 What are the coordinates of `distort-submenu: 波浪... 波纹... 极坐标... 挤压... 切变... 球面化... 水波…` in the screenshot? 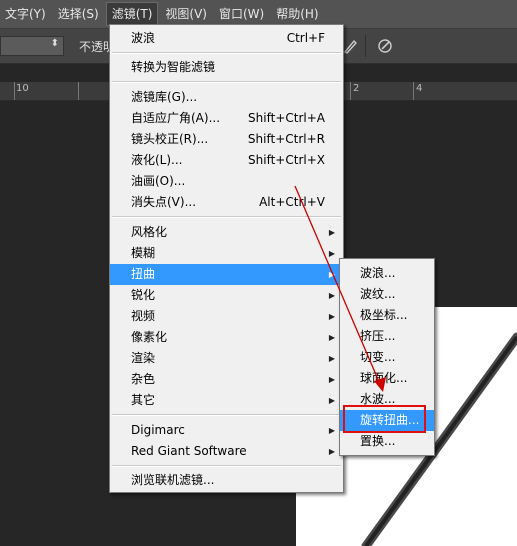 It's located at (387, 357).